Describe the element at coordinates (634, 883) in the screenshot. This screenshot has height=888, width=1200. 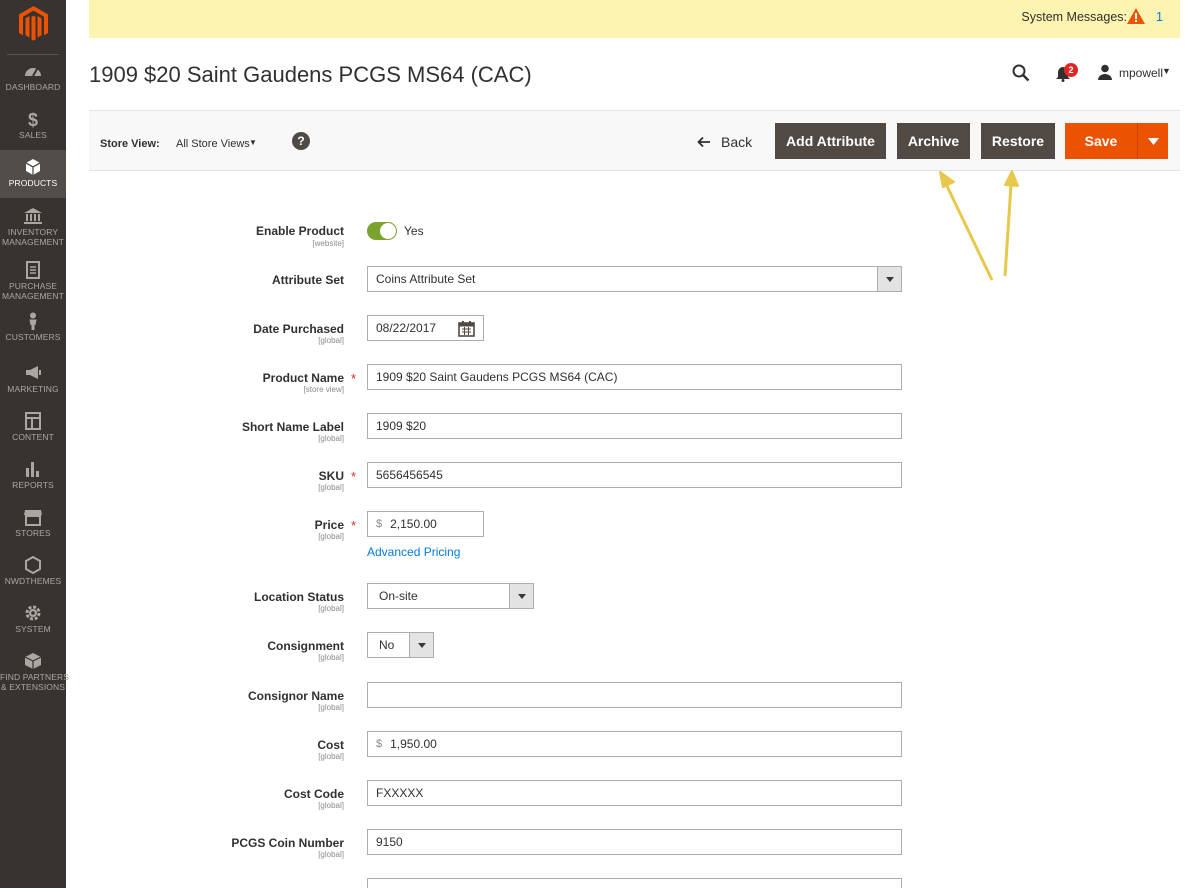
I see `next-field-input` at that location.